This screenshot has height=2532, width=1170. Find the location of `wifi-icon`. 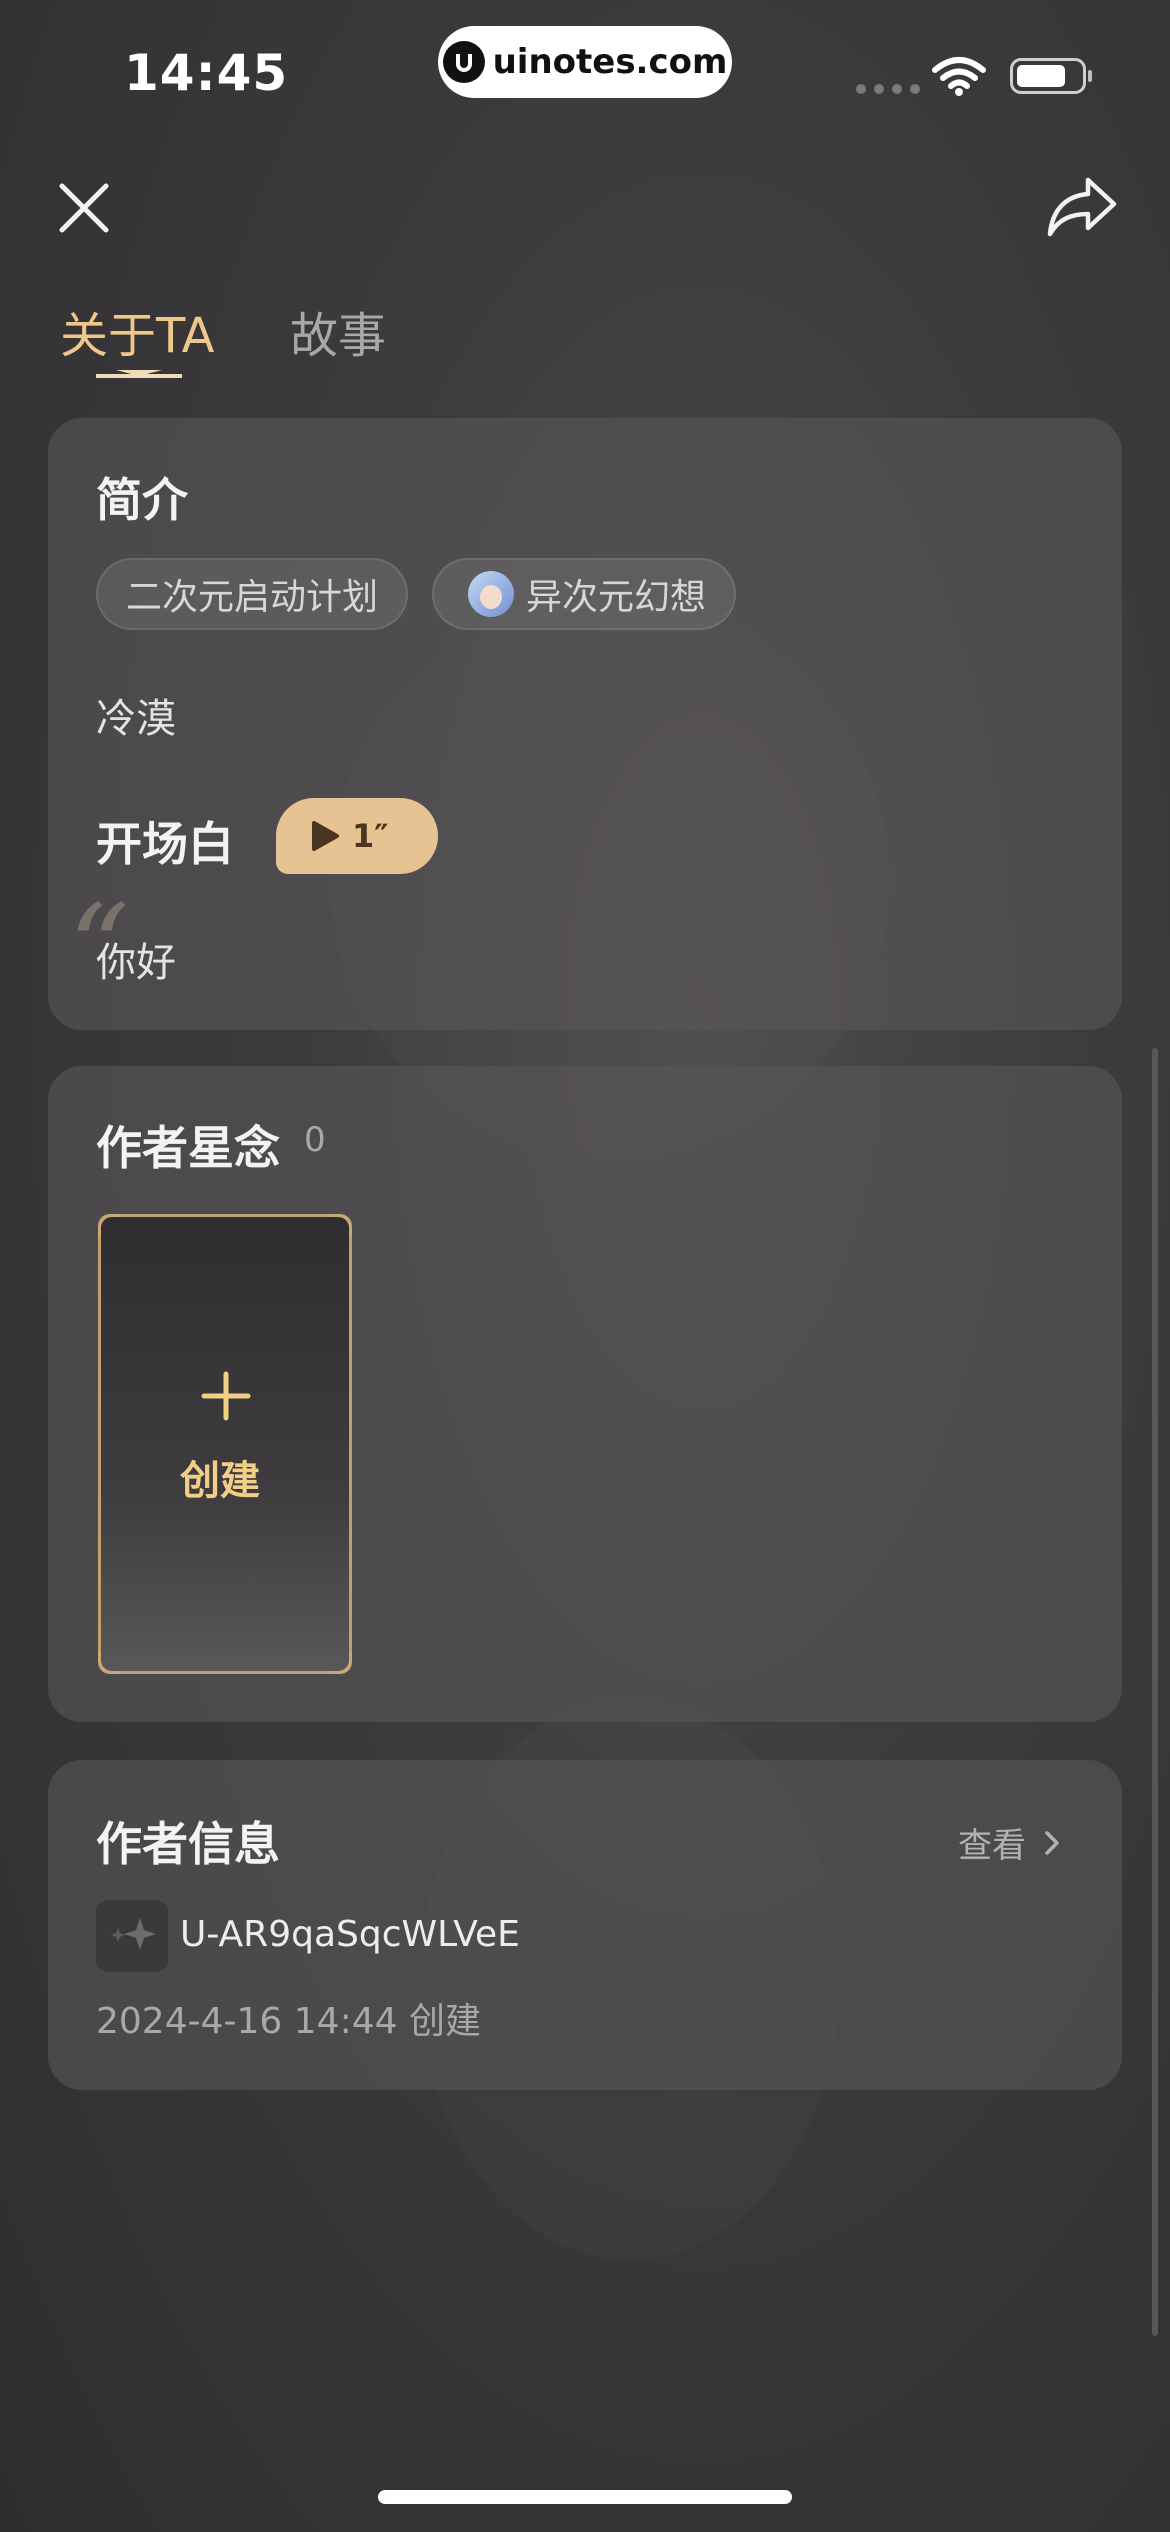

wifi-icon is located at coordinates (959, 76).